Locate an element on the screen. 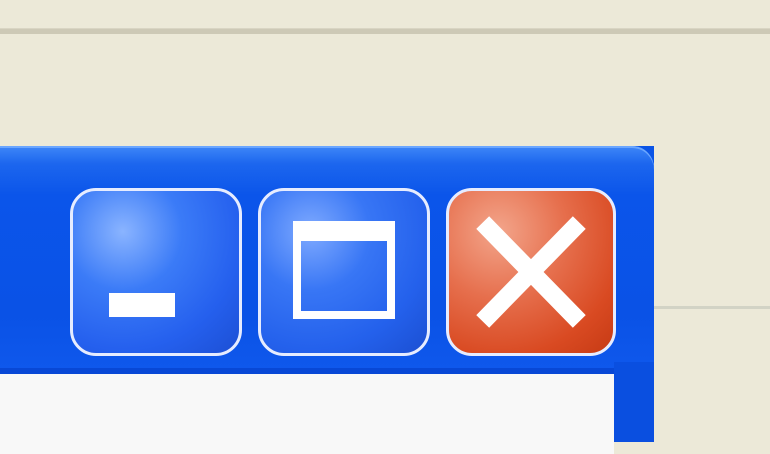  right-divider is located at coordinates (710, 307).